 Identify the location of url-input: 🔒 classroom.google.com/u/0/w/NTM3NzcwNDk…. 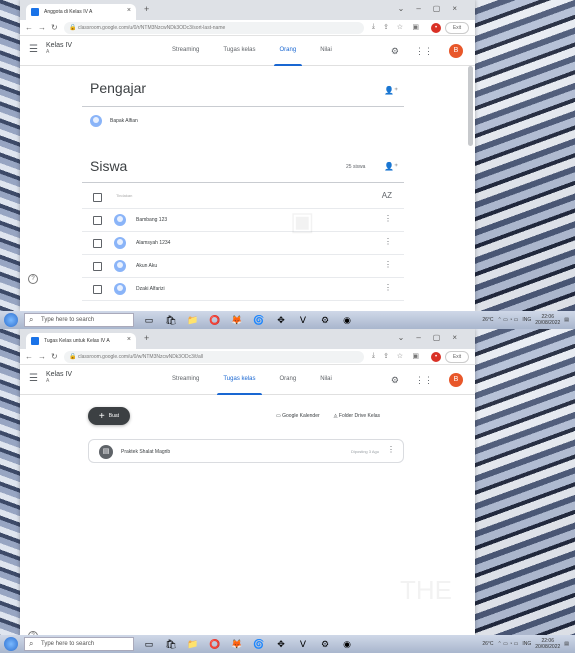
(214, 357).